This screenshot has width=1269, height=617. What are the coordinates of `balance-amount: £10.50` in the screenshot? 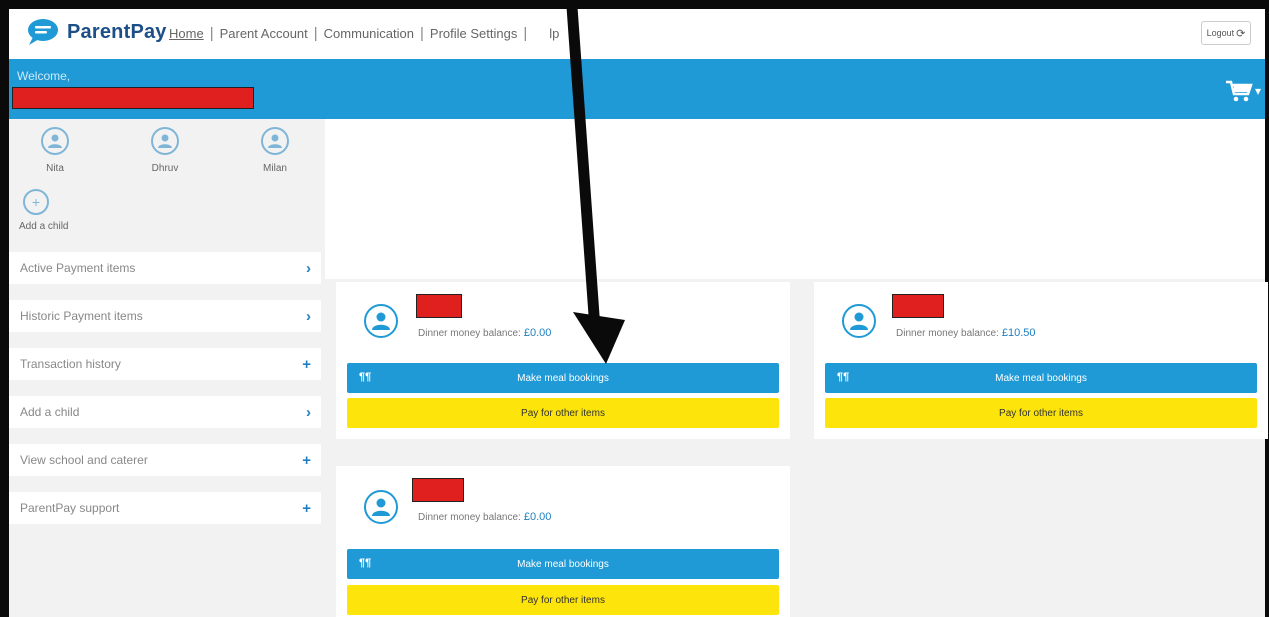 It's located at (1018, 333).